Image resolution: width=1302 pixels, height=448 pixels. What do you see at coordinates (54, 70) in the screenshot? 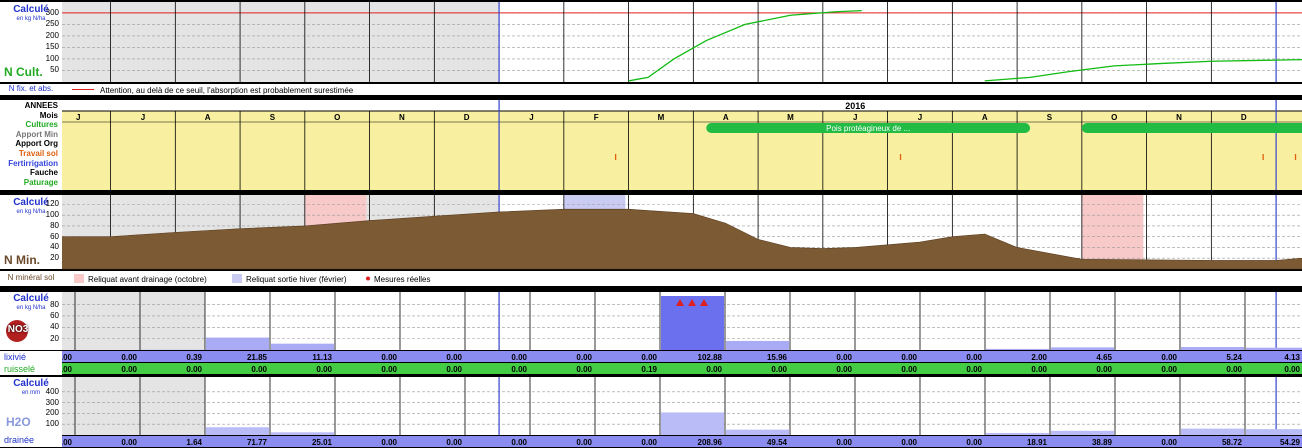
I see `n-cult-tick-label: 50` at bounding box center [54, 70].